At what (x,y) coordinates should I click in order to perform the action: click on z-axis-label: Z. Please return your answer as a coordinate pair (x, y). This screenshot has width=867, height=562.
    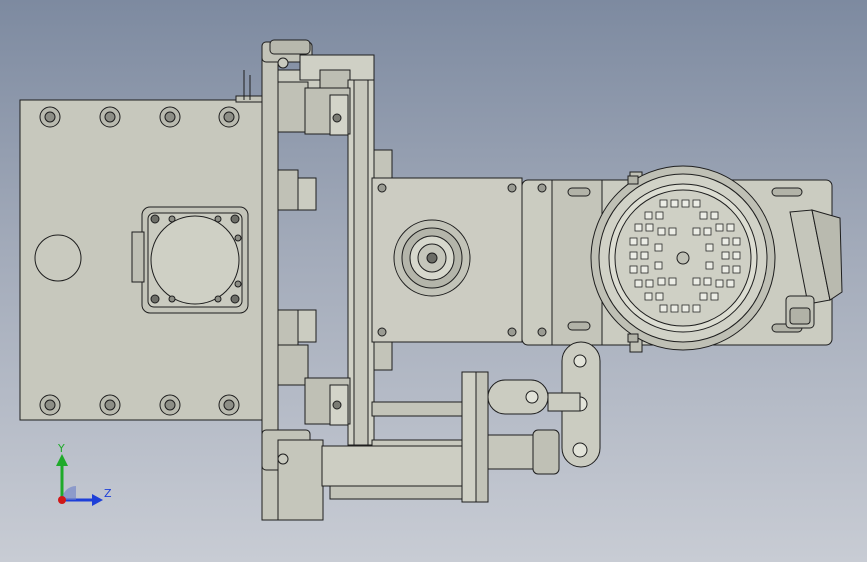
    Looking at the image, I should click on (108, 493).